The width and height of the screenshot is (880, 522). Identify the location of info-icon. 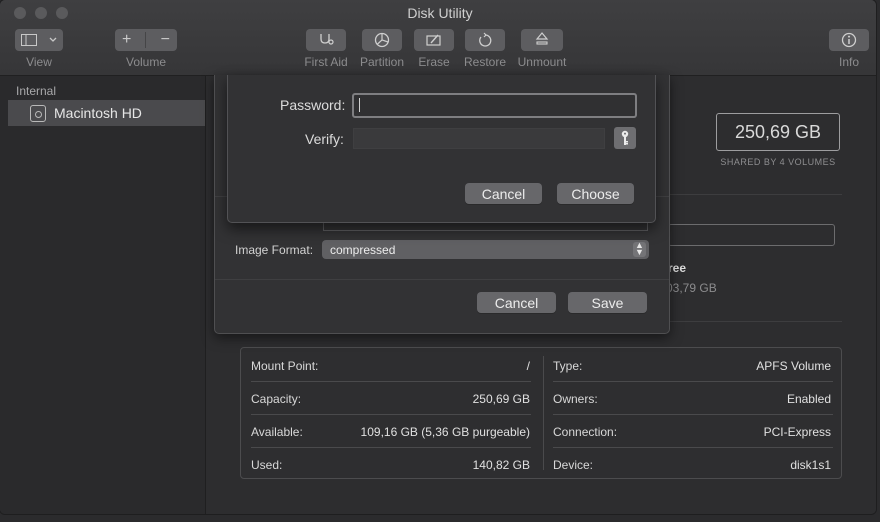
(849, 40).